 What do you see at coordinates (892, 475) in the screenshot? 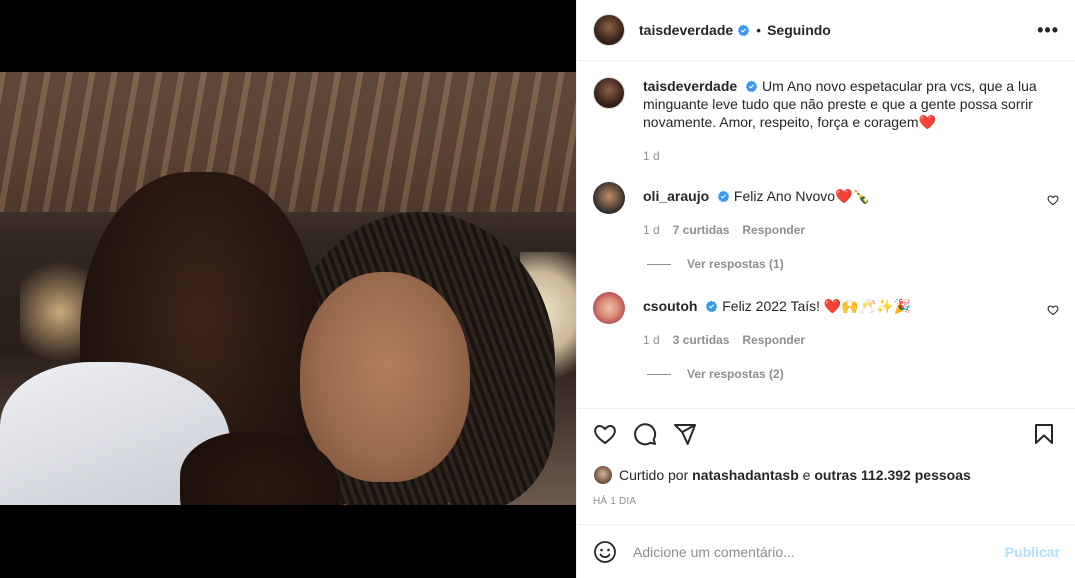
I see `likes-others-link: outras 112.392 pessoas` at bounding box center [892, 475].